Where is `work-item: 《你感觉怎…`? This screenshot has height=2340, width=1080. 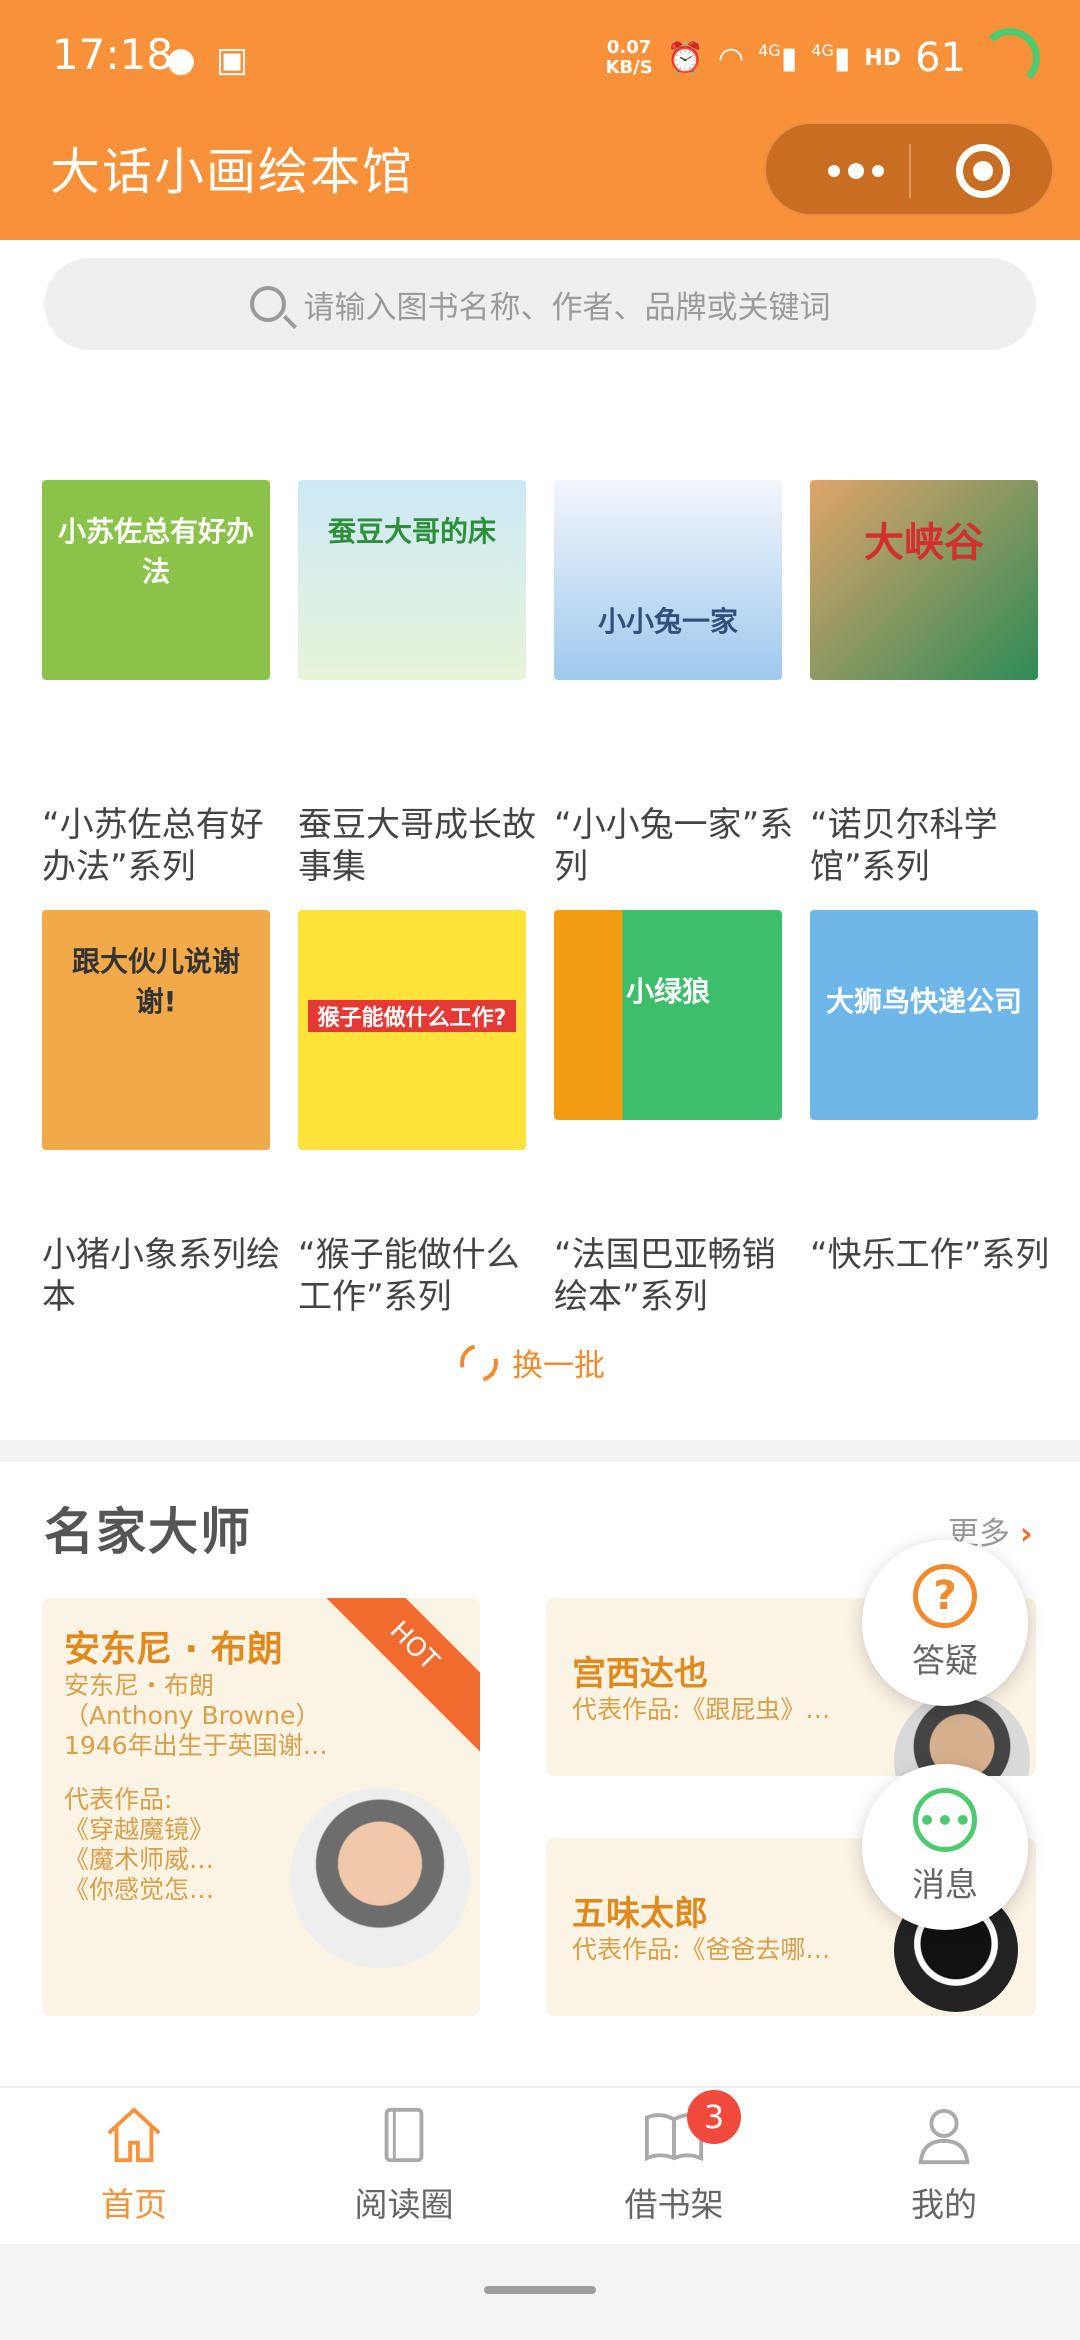
work-item: 《你感觉怎… is located at coordinates (139, 1889).